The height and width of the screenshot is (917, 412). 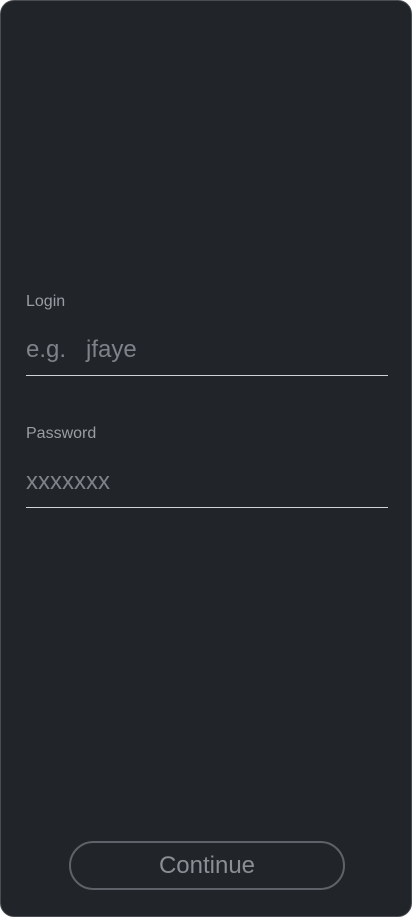 I want to click on login-label: Login, so click(x=46, y=301).